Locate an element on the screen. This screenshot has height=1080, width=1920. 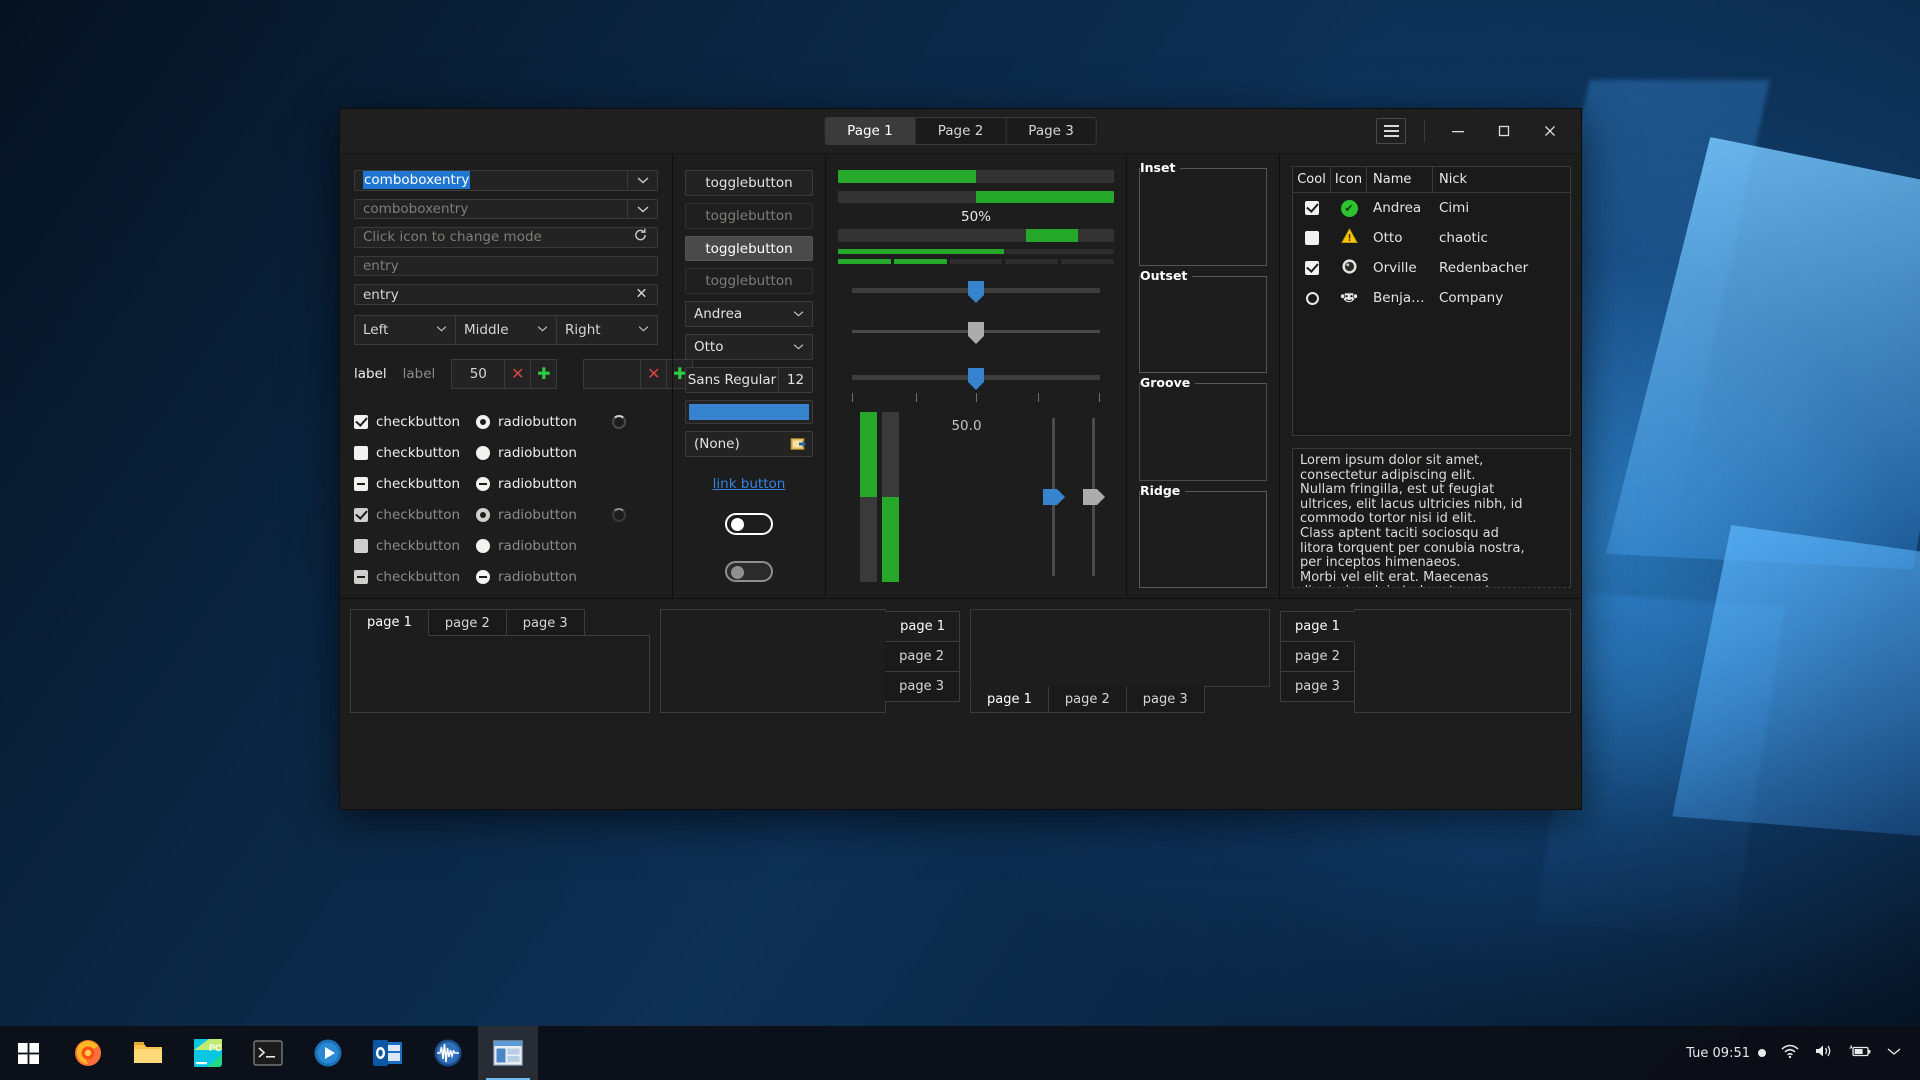
togglebutton-0: togglebutton is located at coordinates (749, 183).